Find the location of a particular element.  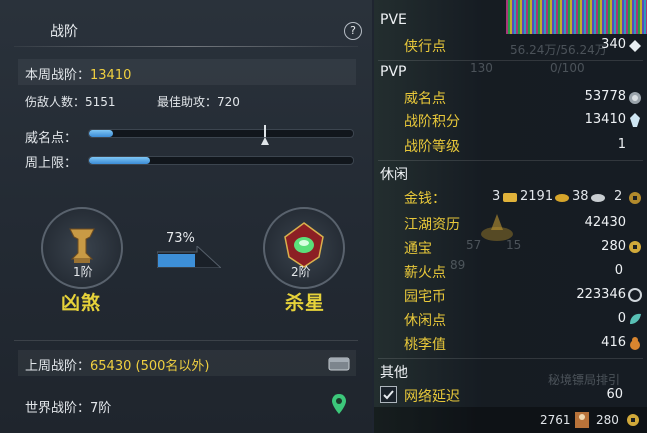

assist-label: 最佳助攻： is located at coordinates (187, 102).